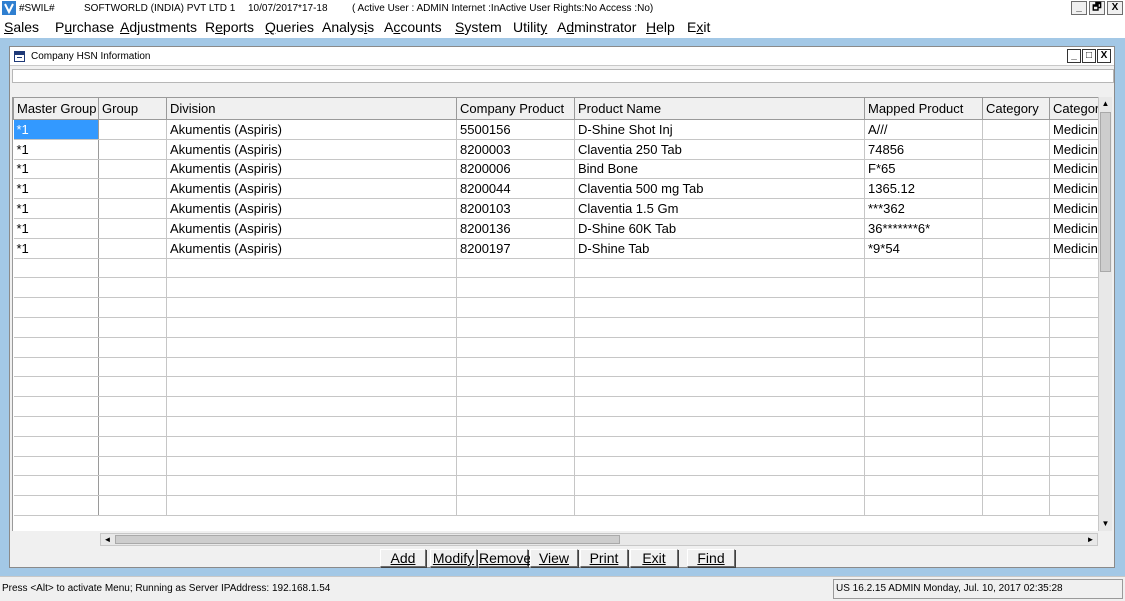  What do you see at coordinates (21, 27) in the screenshot?
I see `menu-sales: Sales` at bounding box center [21, 27].